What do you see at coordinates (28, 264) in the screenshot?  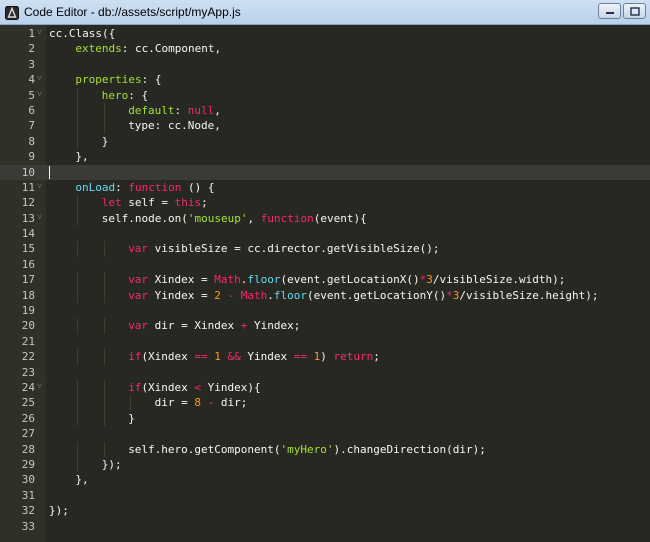 I see `line-number: 16` at bounding box center [28, 264].